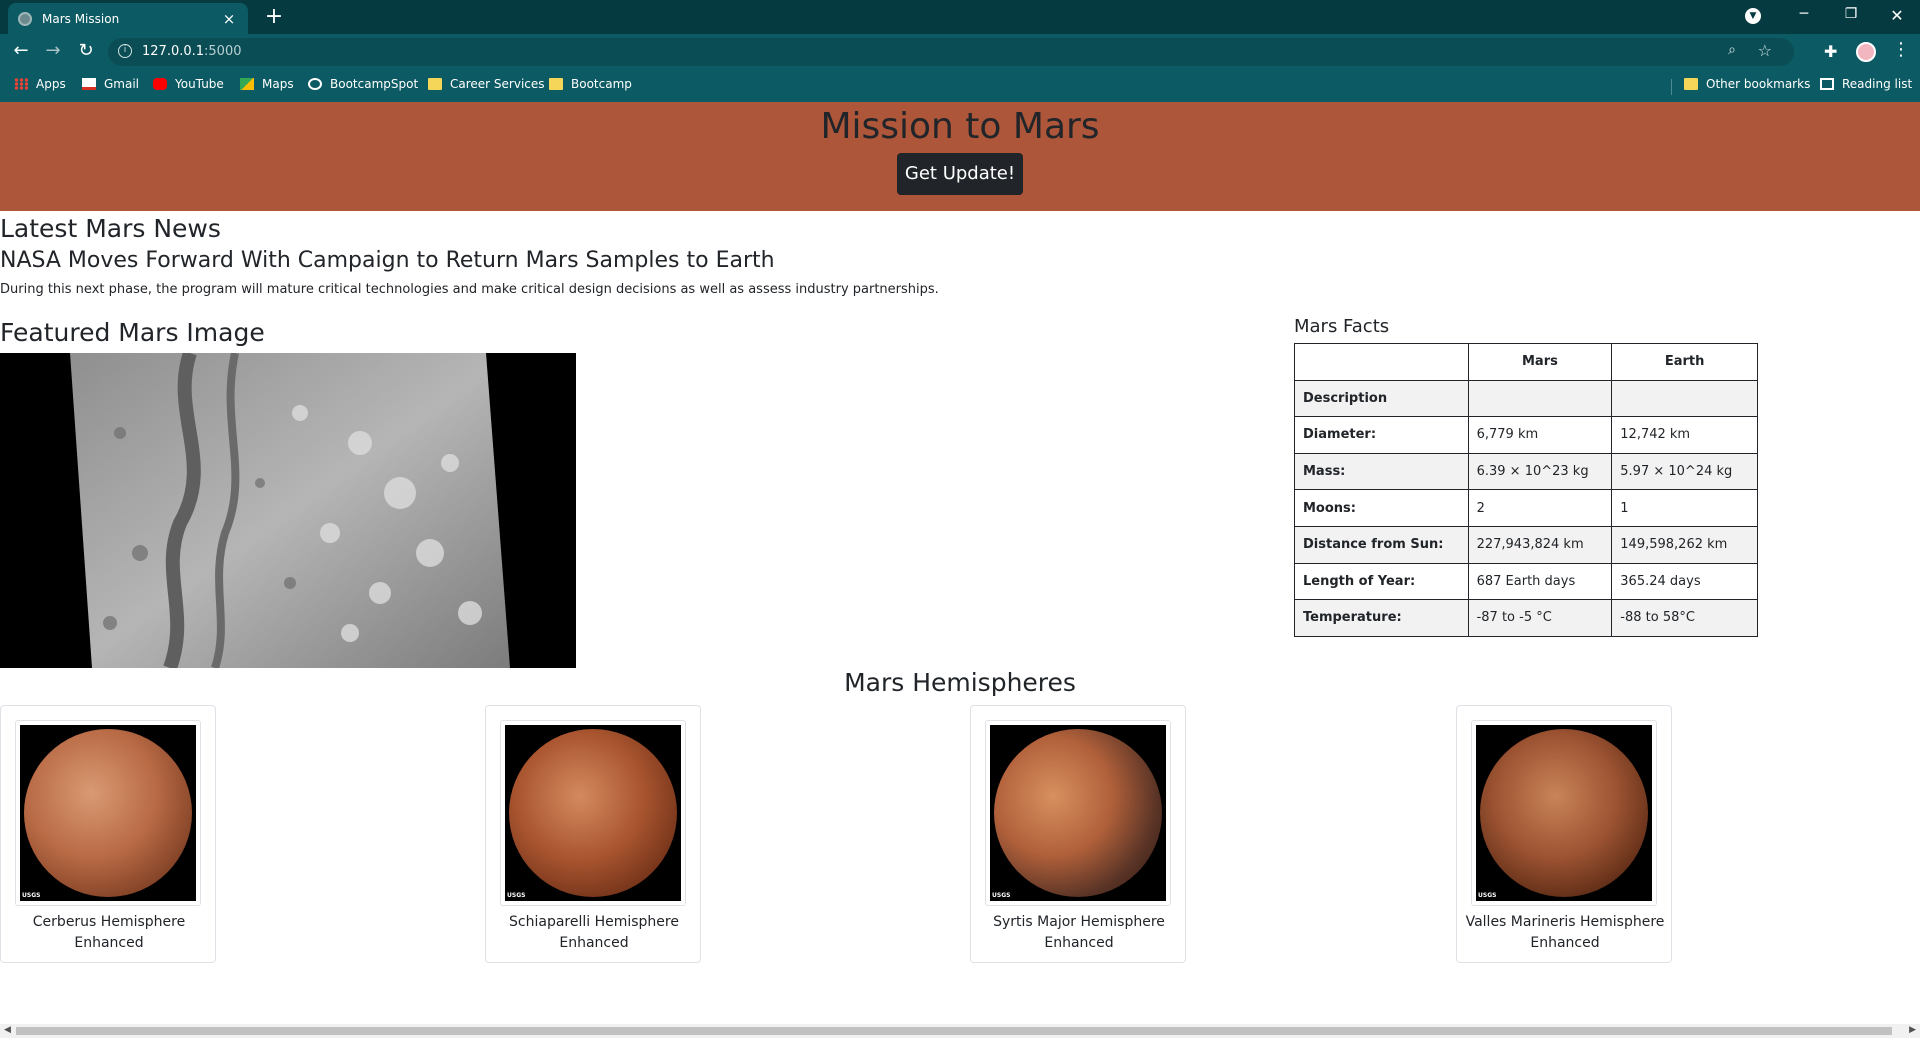  What do you see at coordinates (1912, 1030) in the screenshot?
I see `scroll-right-arrow-icon: ▶` at bounding box center [1912, 1030].